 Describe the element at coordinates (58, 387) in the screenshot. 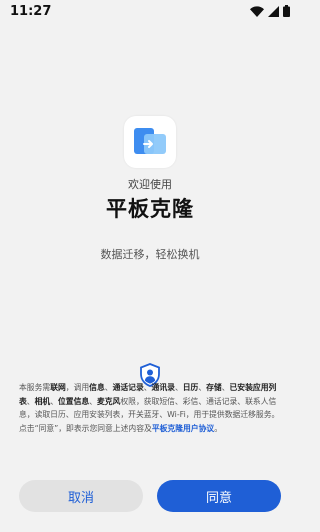

I see `agreement-permission: 联网` at that location.